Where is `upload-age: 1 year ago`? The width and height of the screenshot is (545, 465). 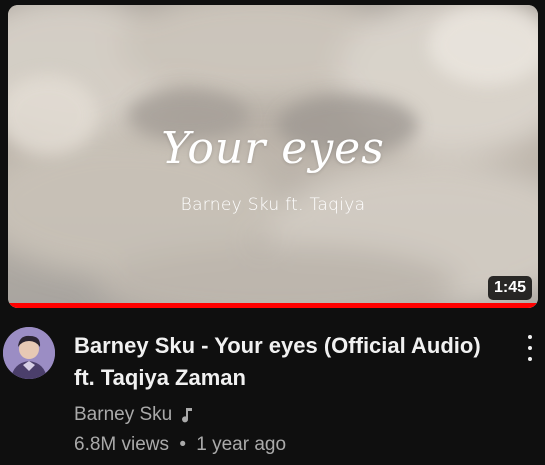
upload-age: 1 year ago is located at coordinates (241, 444).